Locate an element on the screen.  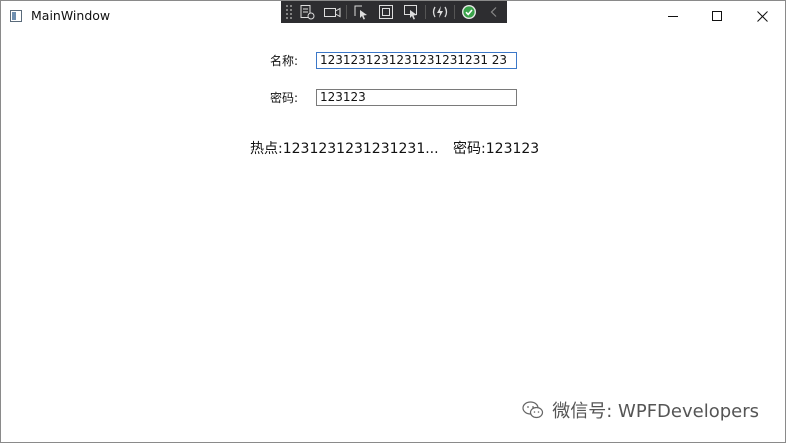
maximize-icon is located at coordinates (717, 16).